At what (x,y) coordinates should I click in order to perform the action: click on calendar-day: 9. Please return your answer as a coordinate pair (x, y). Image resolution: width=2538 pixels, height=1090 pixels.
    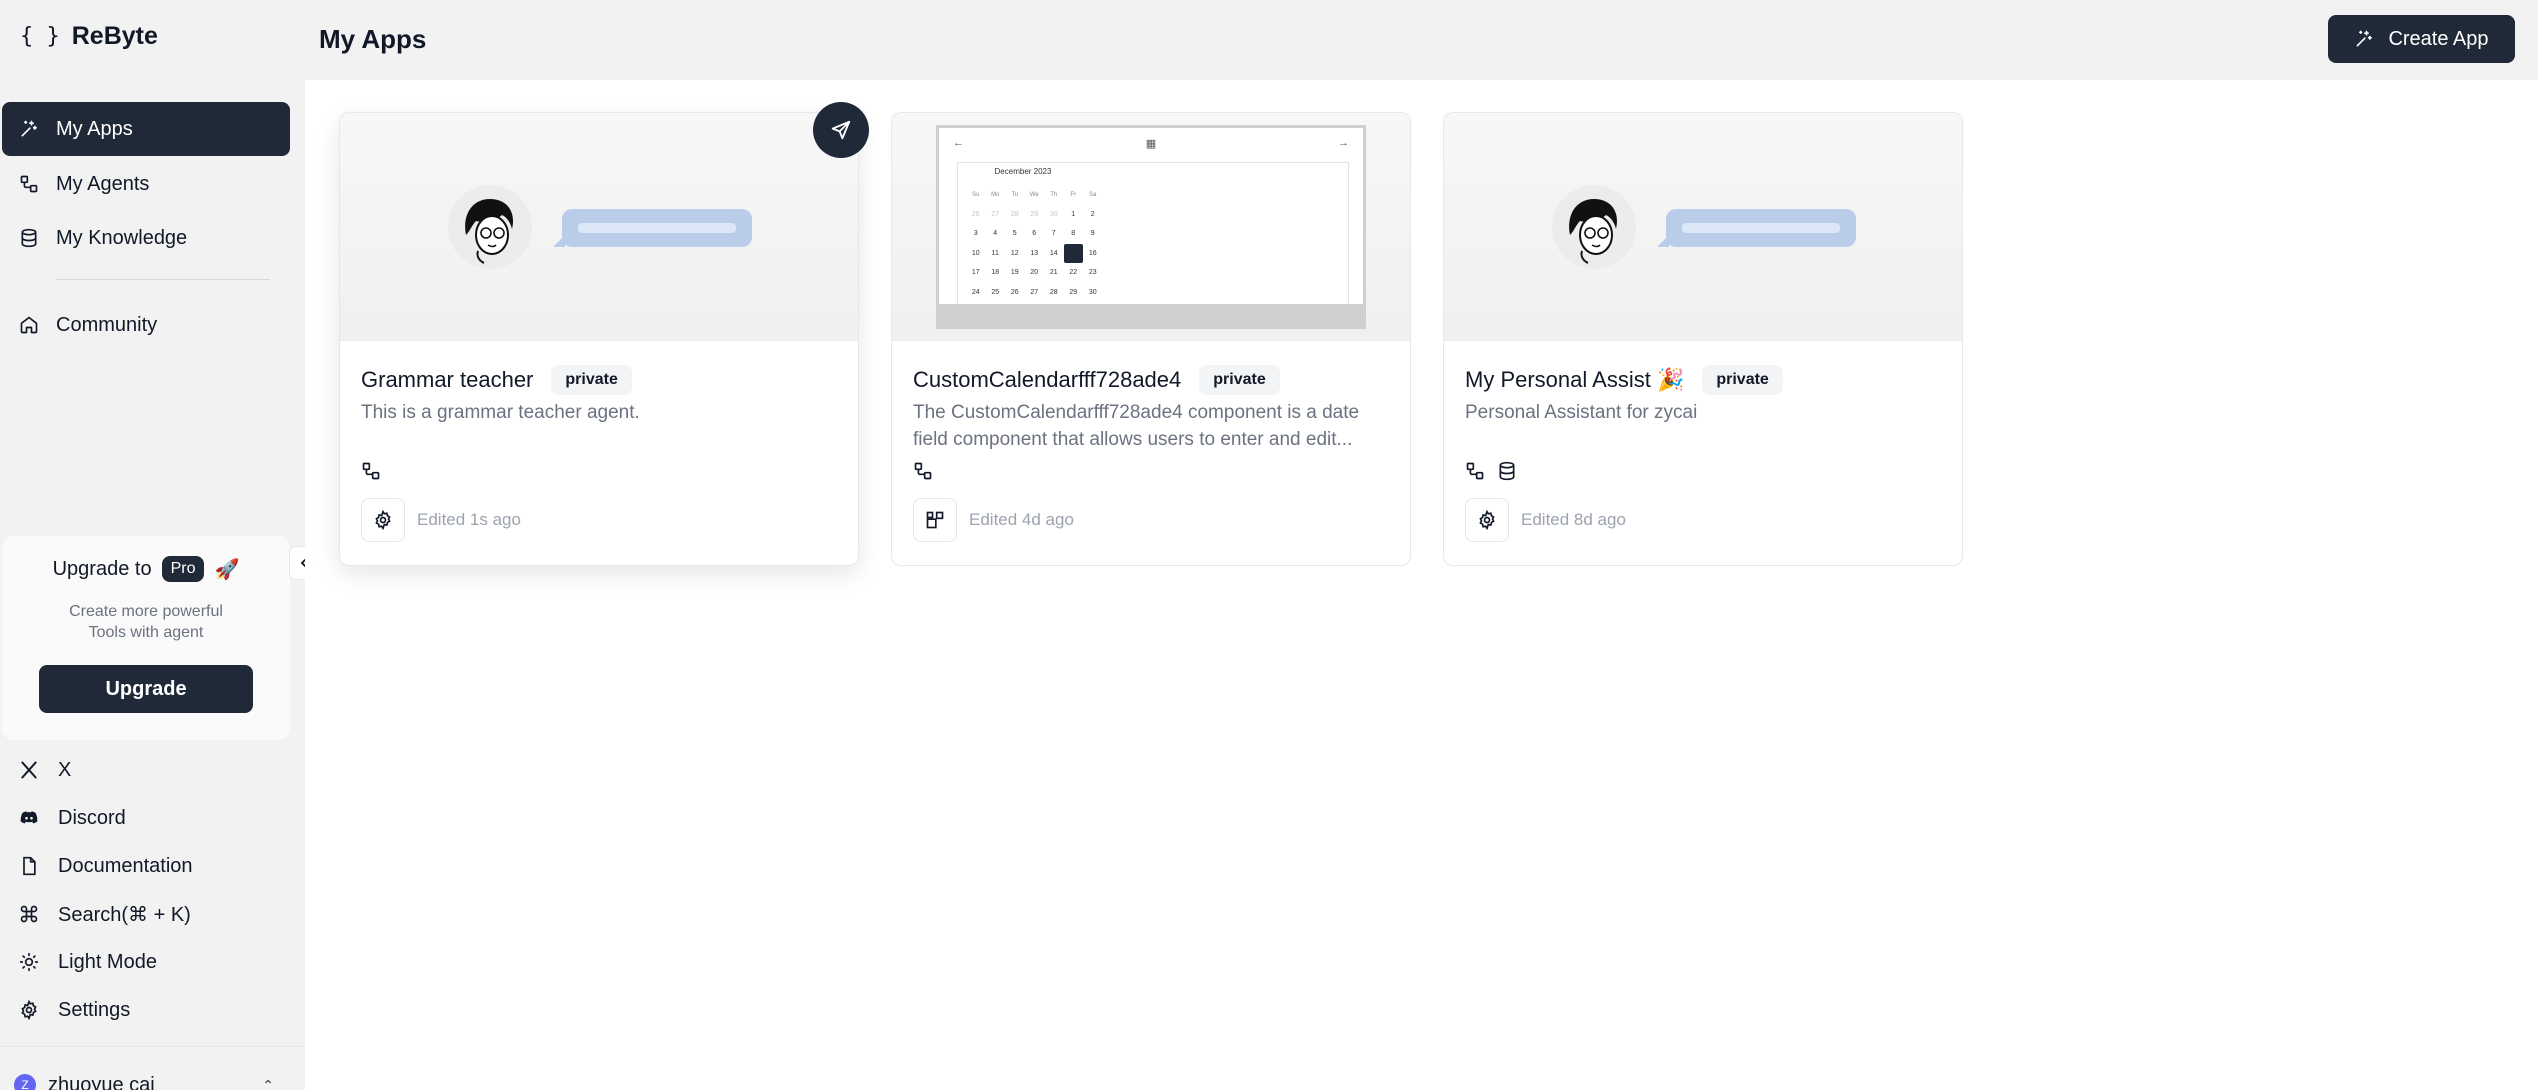
    Looking at the image, I should click on (1092, 234).